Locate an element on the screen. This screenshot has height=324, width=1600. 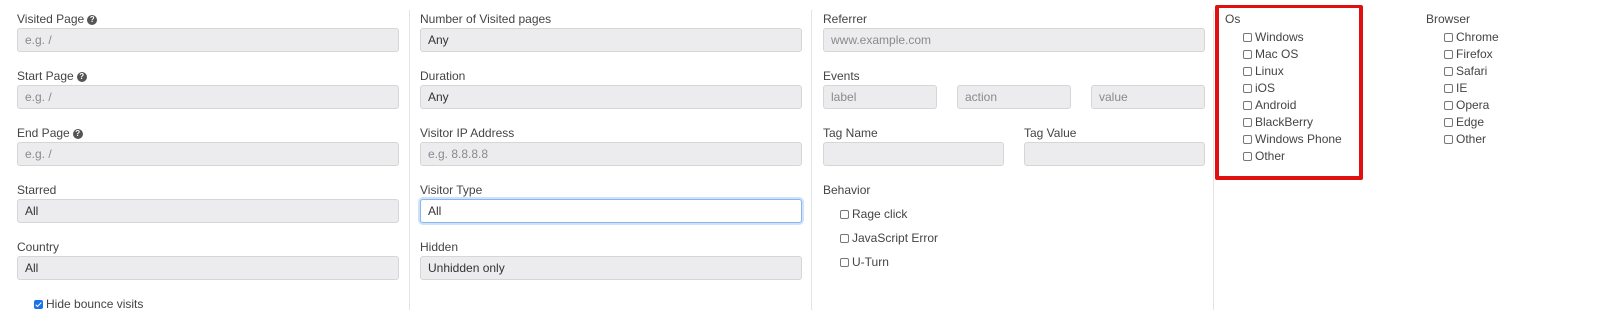
browser-option-other: Other is located at coordinates (1465, 139).